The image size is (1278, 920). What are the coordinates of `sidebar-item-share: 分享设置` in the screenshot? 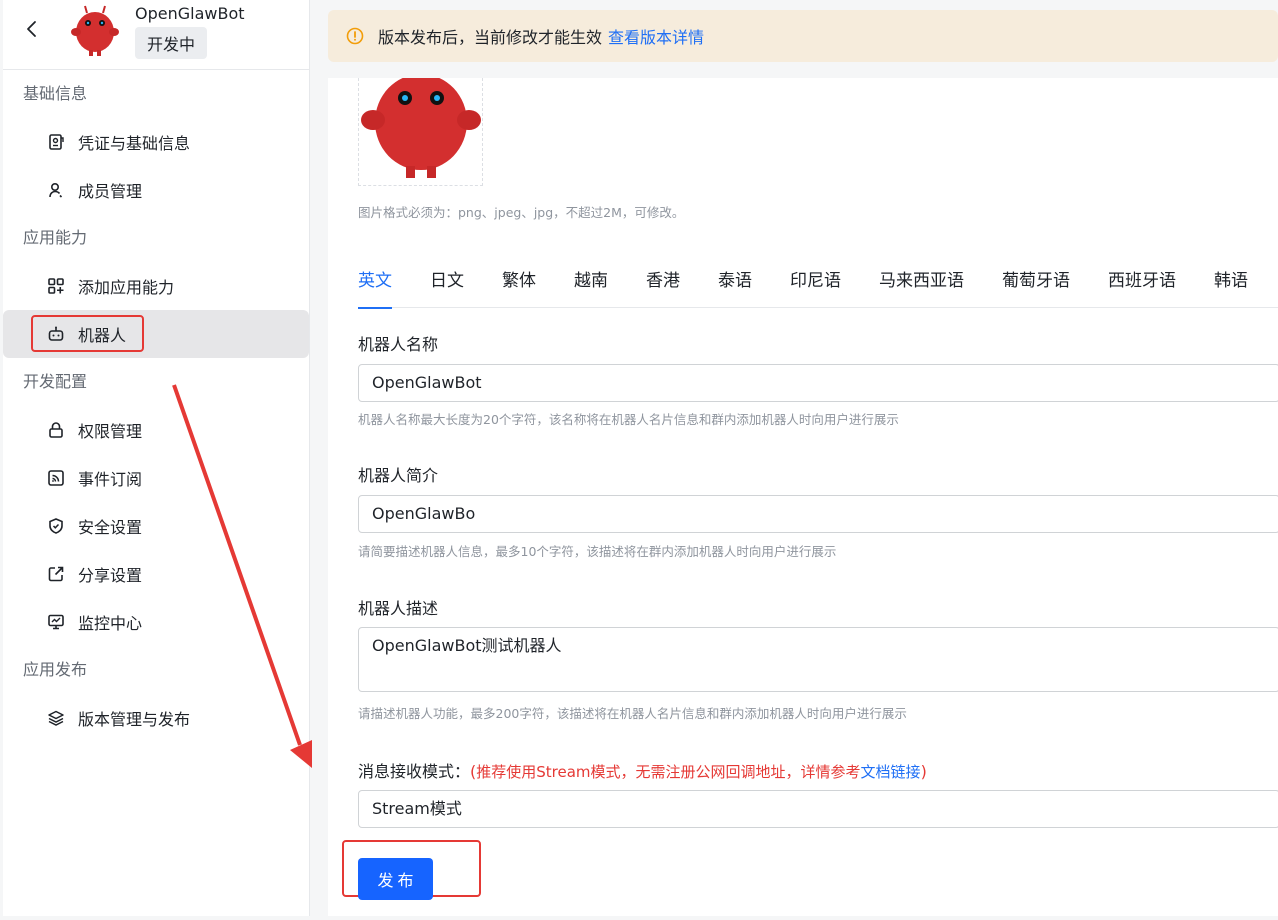 It's located at (156, 574).